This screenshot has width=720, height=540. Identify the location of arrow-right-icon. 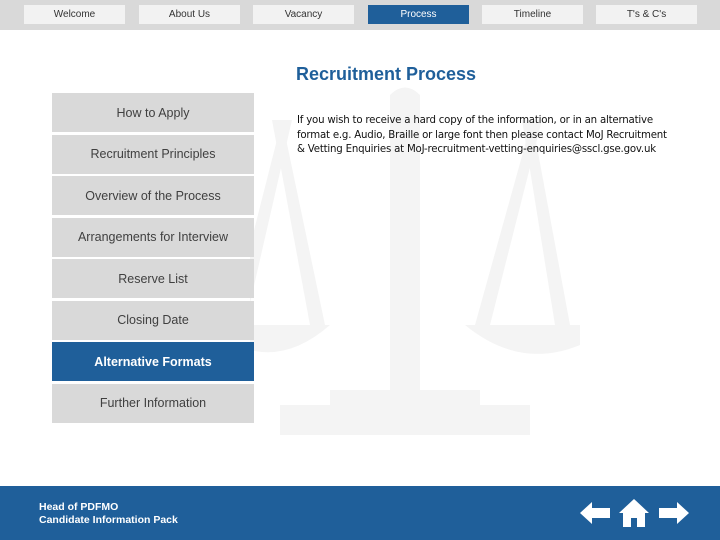
(674, 513).